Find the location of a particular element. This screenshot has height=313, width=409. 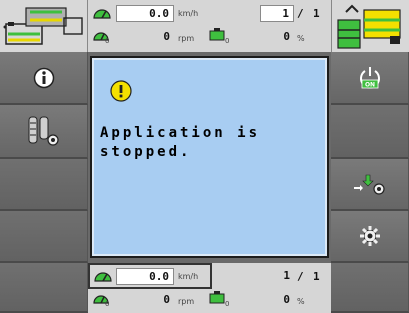

section-control-button is located at coordinates (370, 26).